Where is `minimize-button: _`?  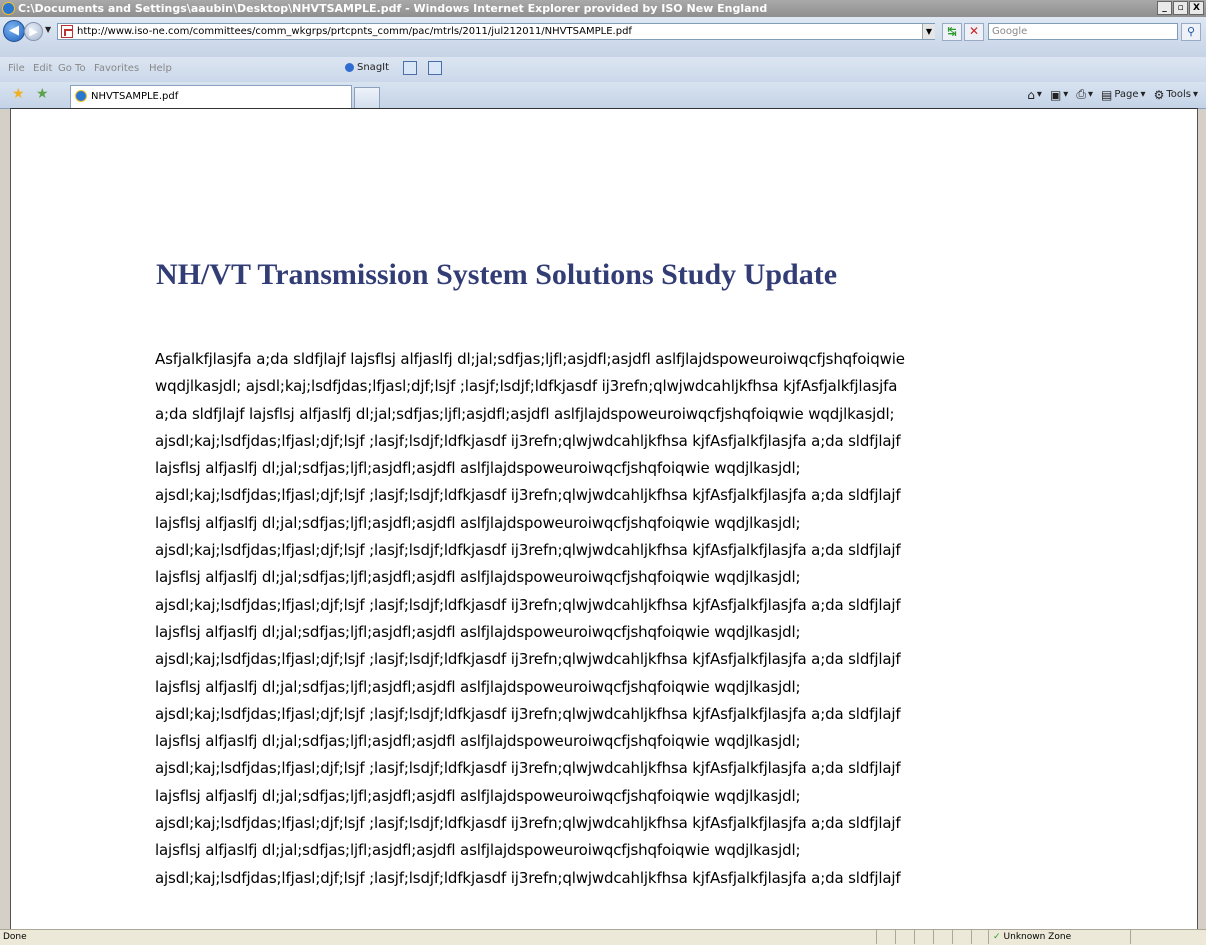
minimize-button: _ is located at coordinates (1164, 8).